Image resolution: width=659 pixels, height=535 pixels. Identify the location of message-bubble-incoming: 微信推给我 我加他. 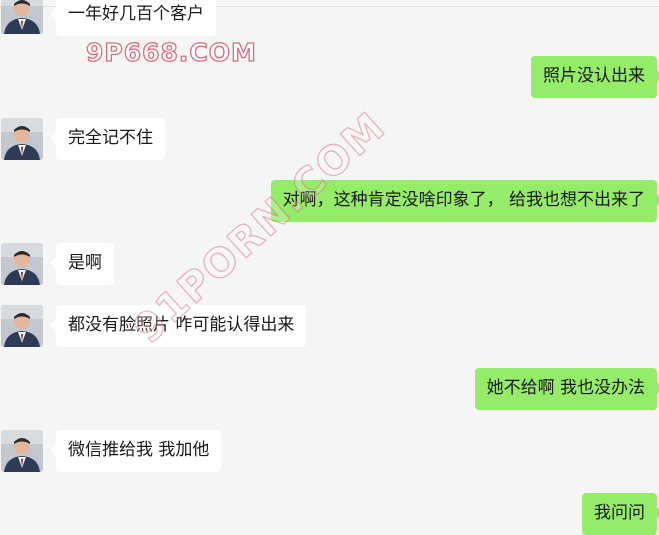
(135, 451).